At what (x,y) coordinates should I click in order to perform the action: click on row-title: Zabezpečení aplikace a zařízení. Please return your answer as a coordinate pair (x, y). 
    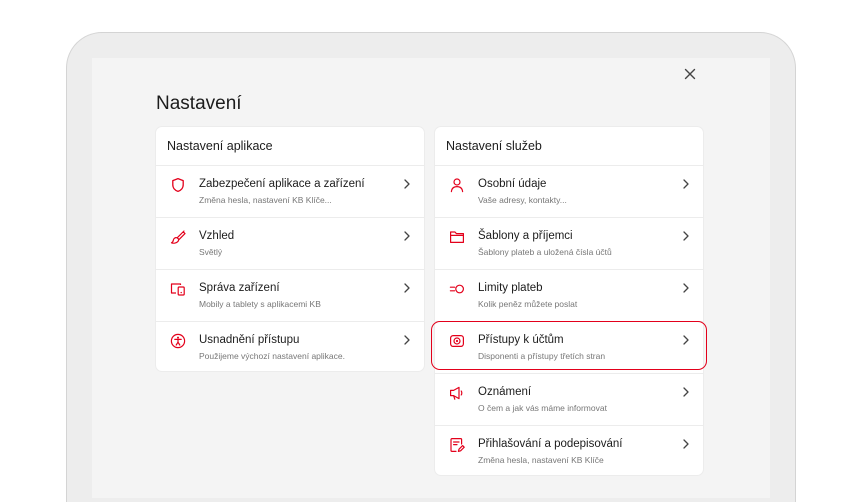
    Looking at the image, I should click on (282, 184).